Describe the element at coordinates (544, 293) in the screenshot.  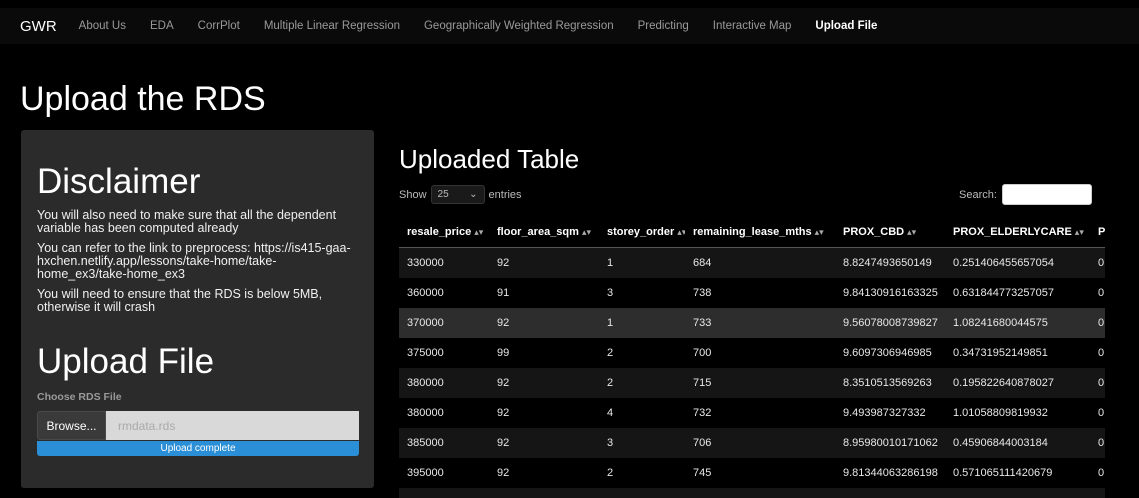
I see `table-cell: 91` at that location.